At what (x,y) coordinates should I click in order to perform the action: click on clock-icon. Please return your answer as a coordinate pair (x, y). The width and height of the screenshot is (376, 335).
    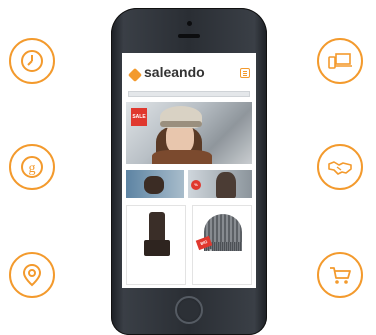
    Looking at the image, I should click on (32, 61).